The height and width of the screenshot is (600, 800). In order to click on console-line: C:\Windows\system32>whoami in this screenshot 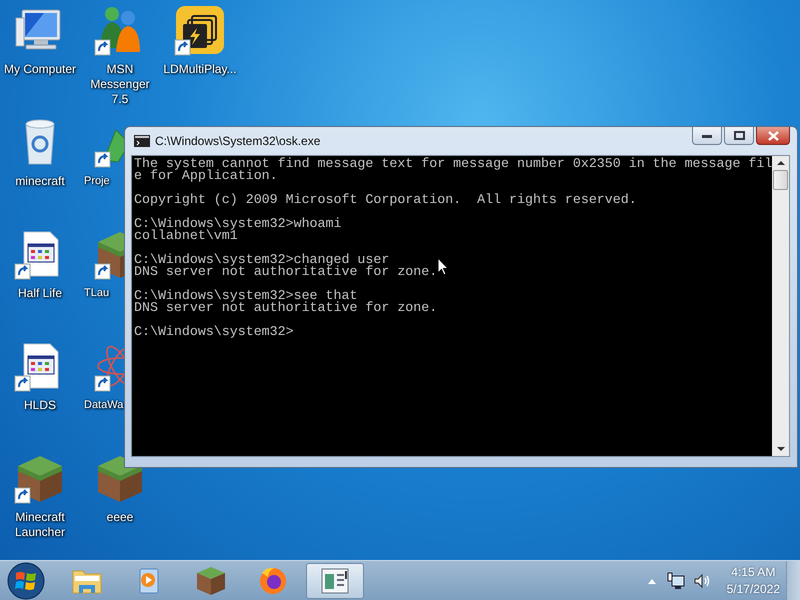, I will do `click(238, 224)`.